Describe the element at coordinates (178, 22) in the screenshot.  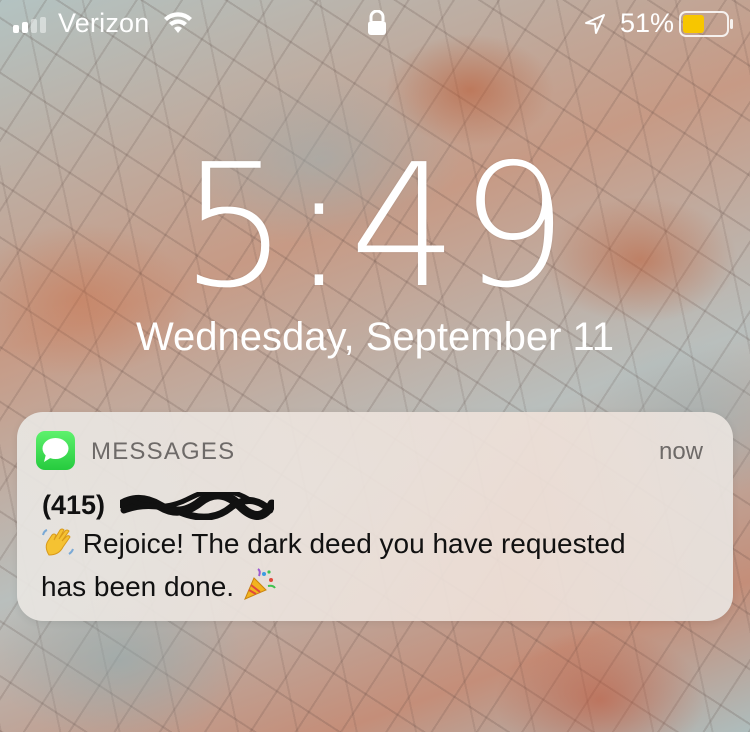
I see `wifi-icon` at that location.